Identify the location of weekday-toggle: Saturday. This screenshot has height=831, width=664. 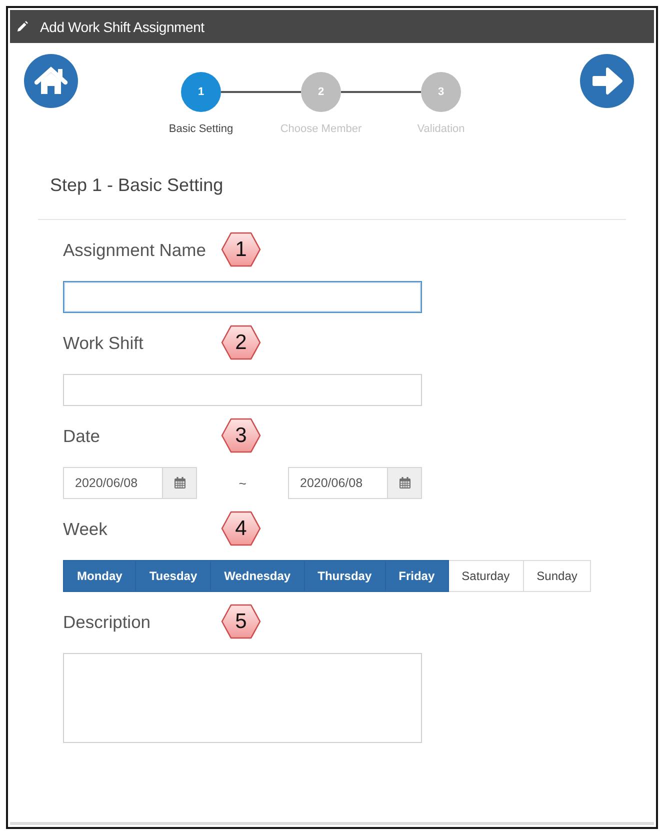
(486, 576).